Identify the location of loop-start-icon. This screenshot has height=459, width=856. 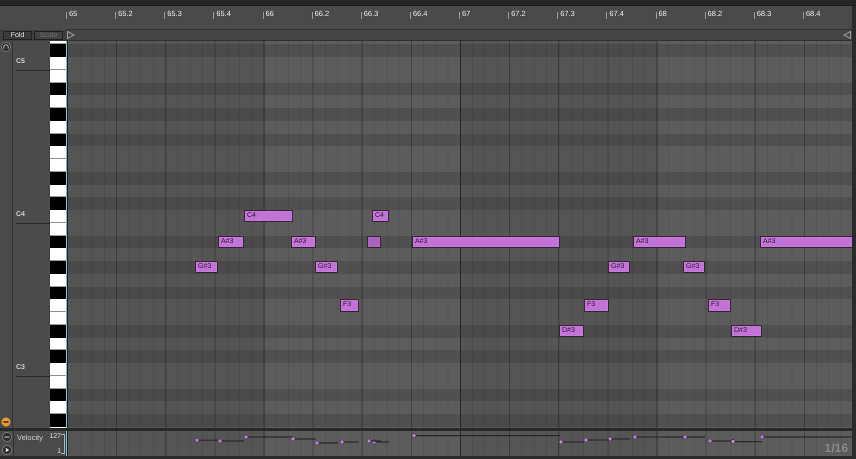
(71, 35).